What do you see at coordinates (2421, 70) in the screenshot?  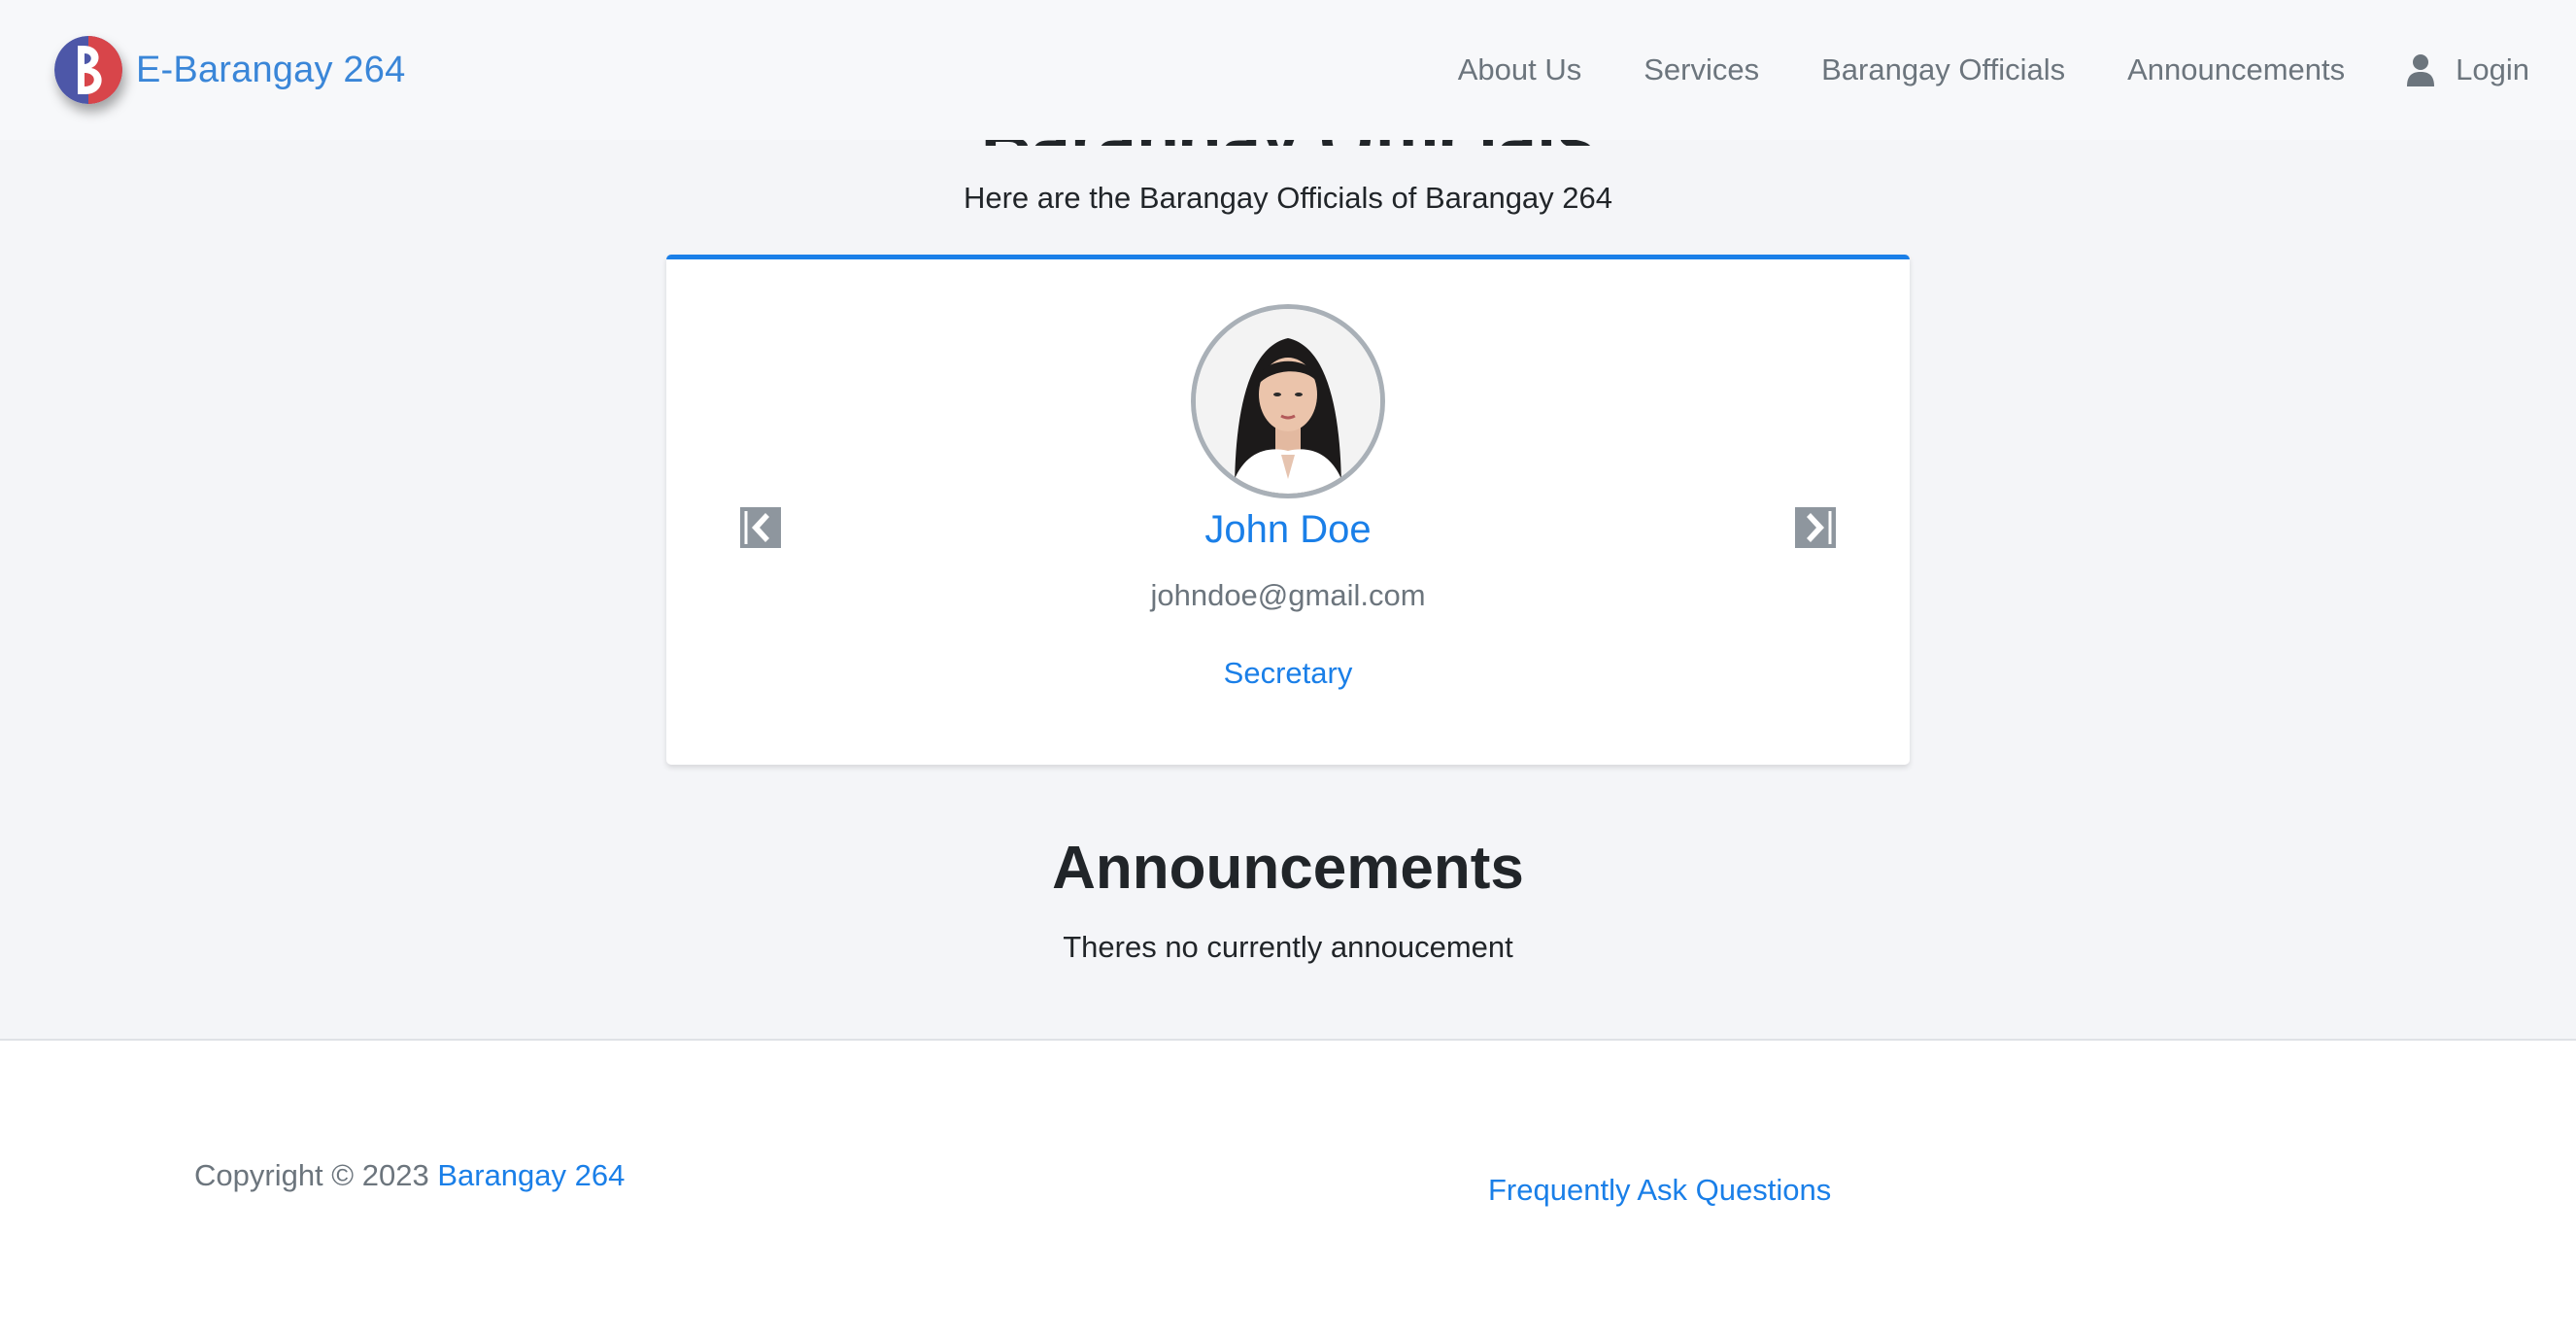 I see `user-icon` at bounding box center [2421, 70].